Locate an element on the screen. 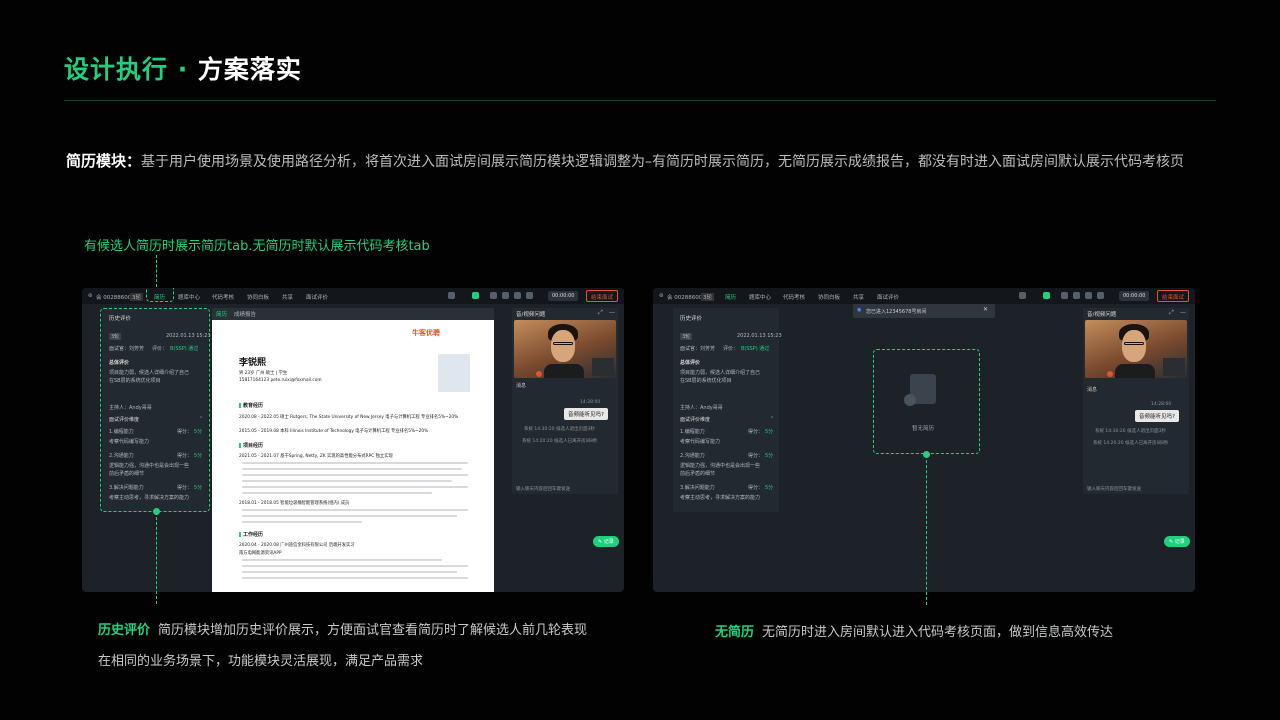 The height and width of the screenshot is (720, 1280). close-icon: ✕ is located at coordinates (985, 309).